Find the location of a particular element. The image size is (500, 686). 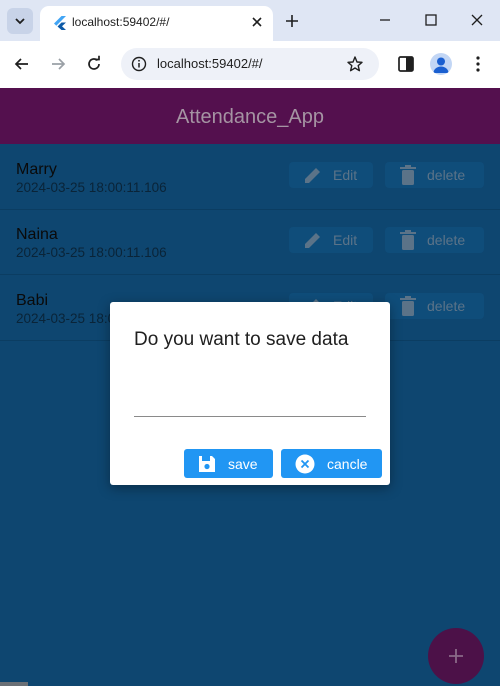

app-bar: Attendance_App is located at coordinates (250, 116).